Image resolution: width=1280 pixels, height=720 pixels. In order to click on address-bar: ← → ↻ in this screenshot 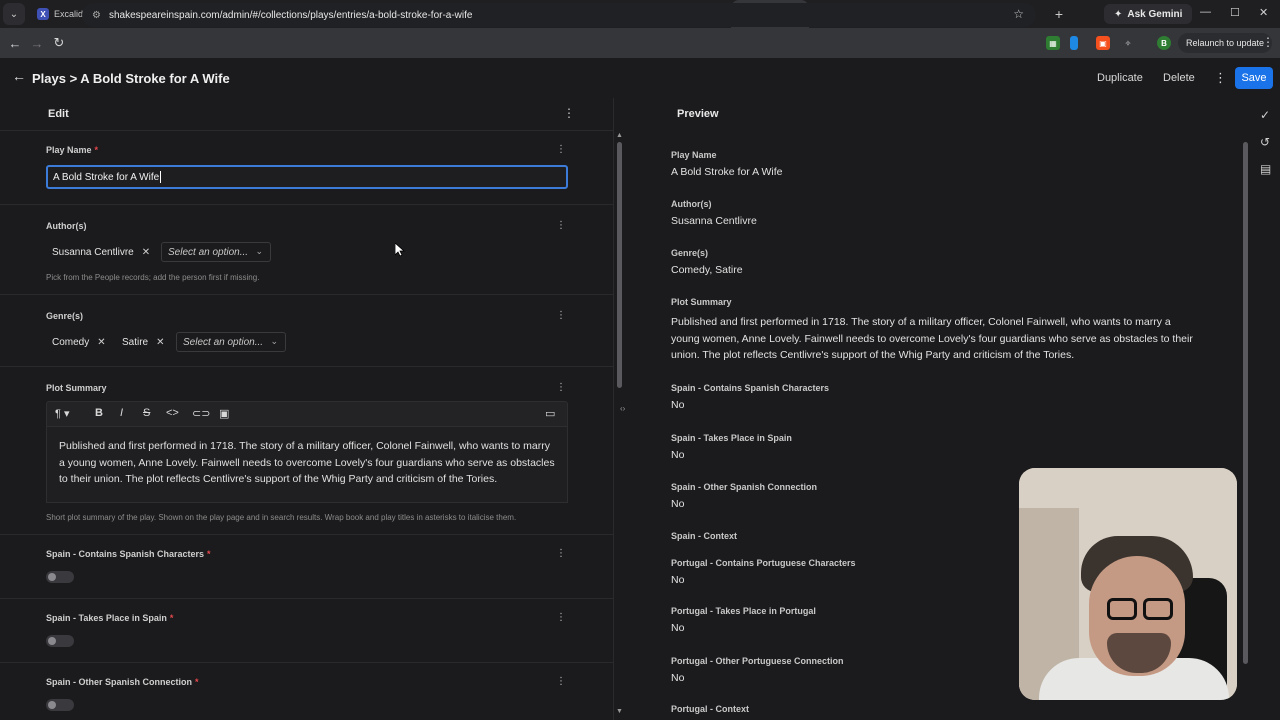, I will do `click(640, 43)`.